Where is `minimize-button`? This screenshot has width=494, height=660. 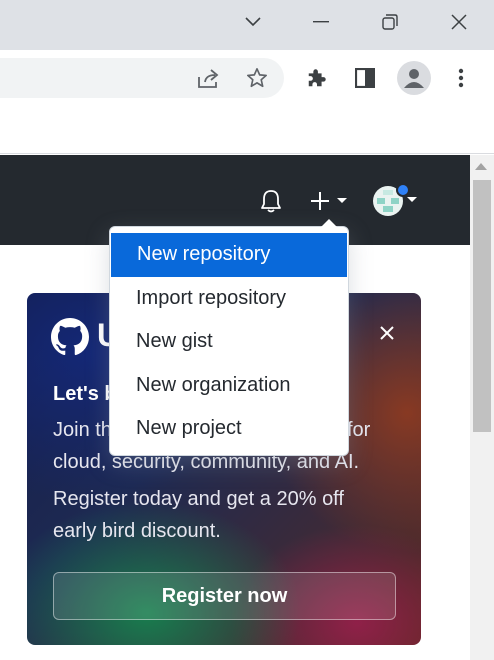
minimize-button is located at coordinates (321, 22).